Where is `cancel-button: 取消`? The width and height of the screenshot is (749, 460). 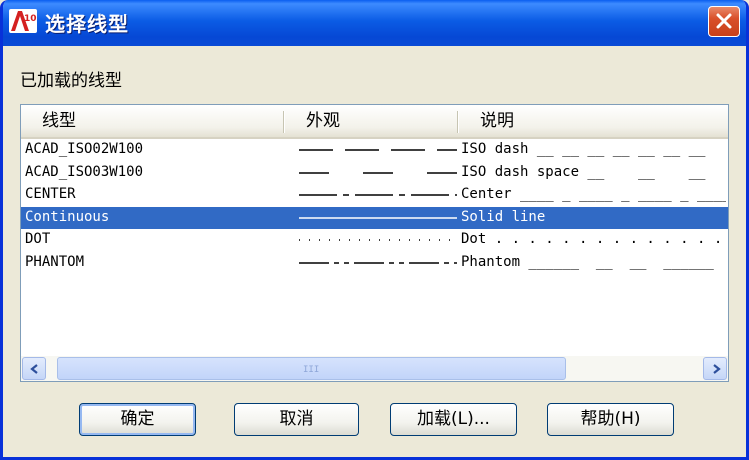 cancel-button: 取消 is located at coordinates (296, 419).